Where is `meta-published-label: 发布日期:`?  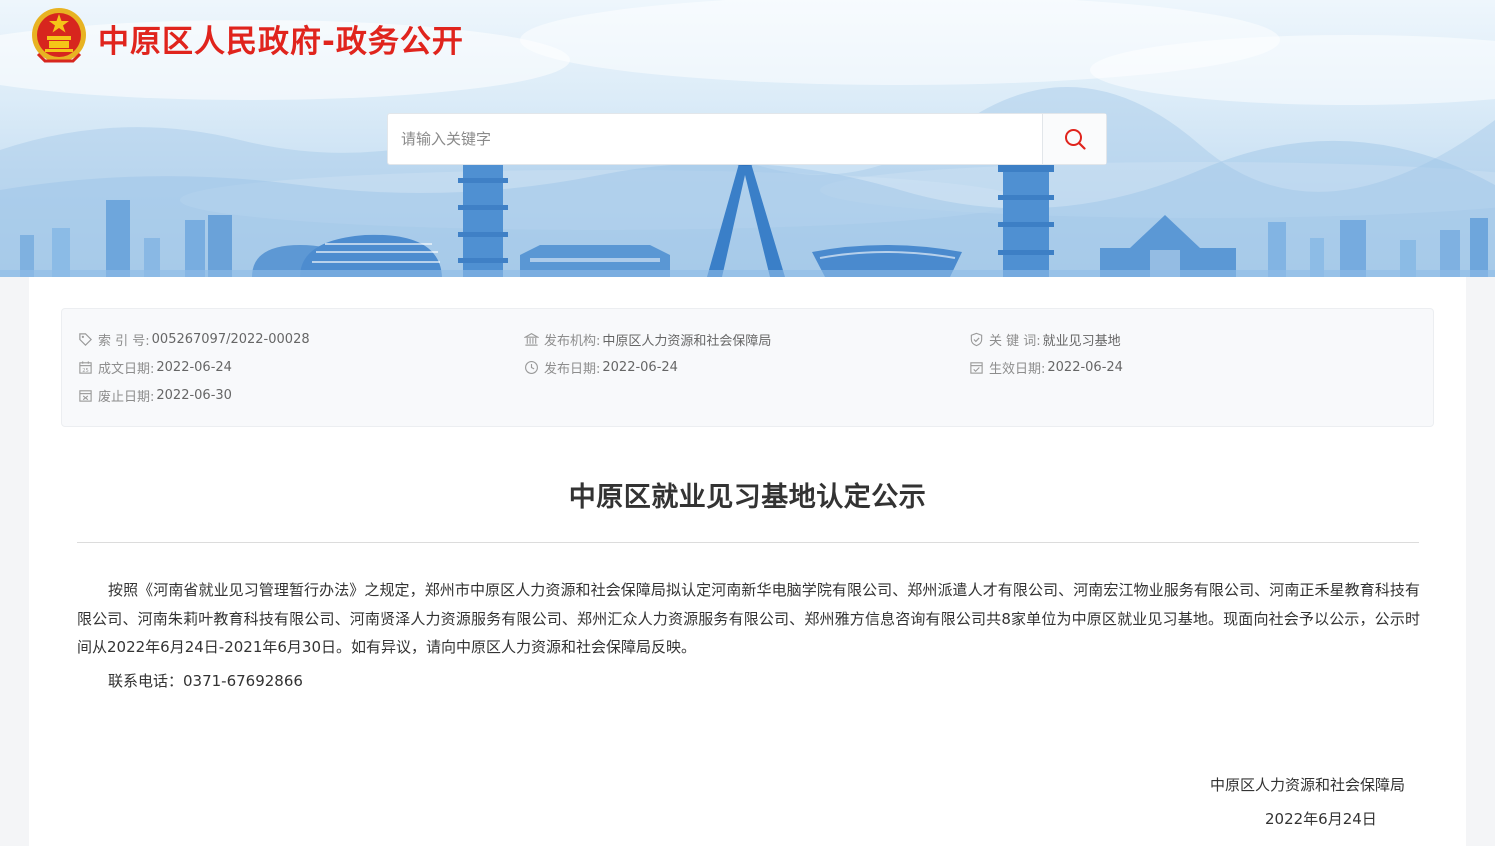
meta-published-label: 发布日期: is located at coordinates (572, 369).